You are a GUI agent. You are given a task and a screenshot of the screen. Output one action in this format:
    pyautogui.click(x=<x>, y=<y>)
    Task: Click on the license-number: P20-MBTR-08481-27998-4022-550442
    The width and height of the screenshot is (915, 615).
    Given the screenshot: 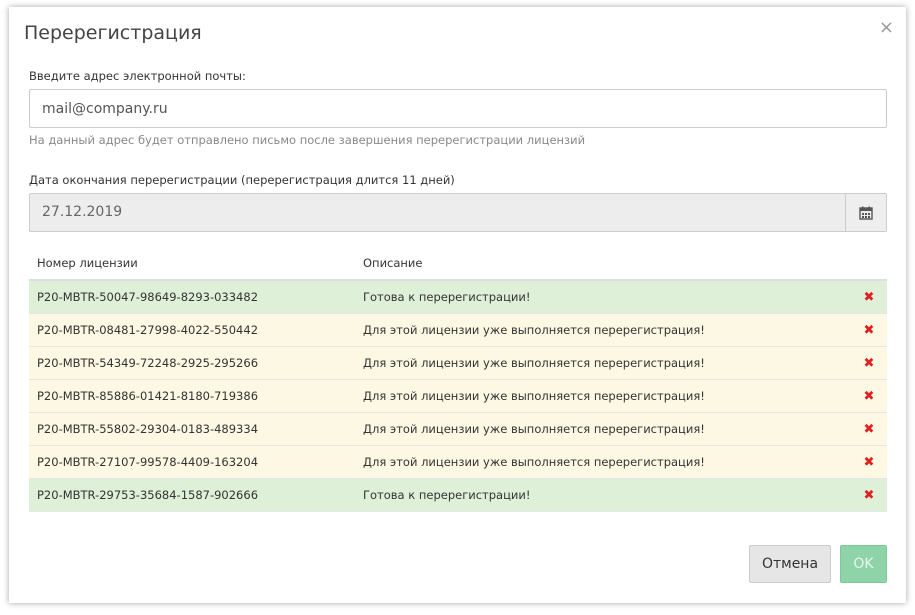 What is the action you would take?
    pyautogui.click(x=192, y=330)
    